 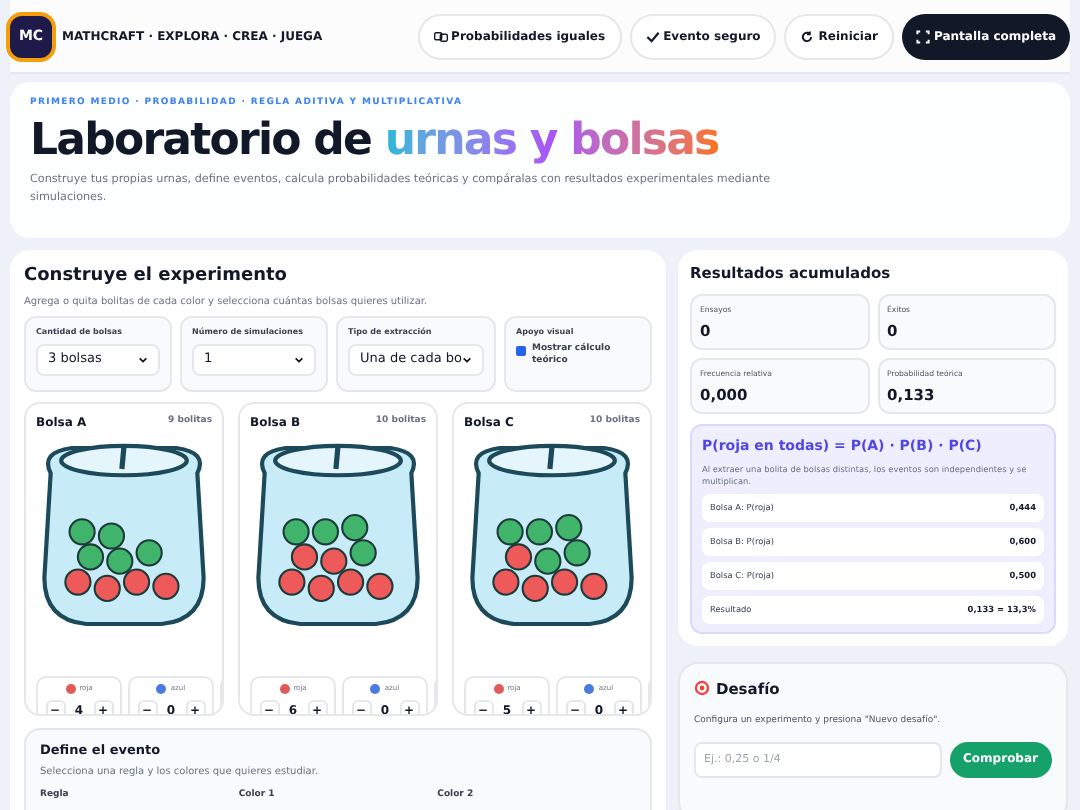 I want to click on reset-icon, so click(x=807, y=36).